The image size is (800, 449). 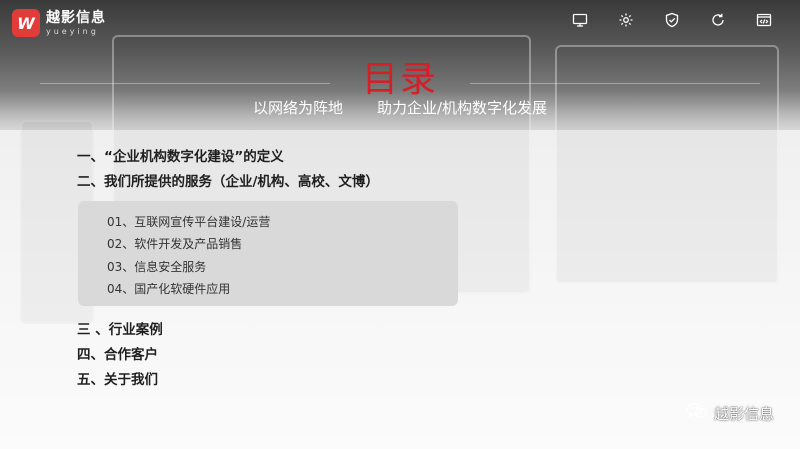 What do you see at coordinates (718, 20) in the screenshot?
I see `refresh-icon` at bounding box center [718, 20].